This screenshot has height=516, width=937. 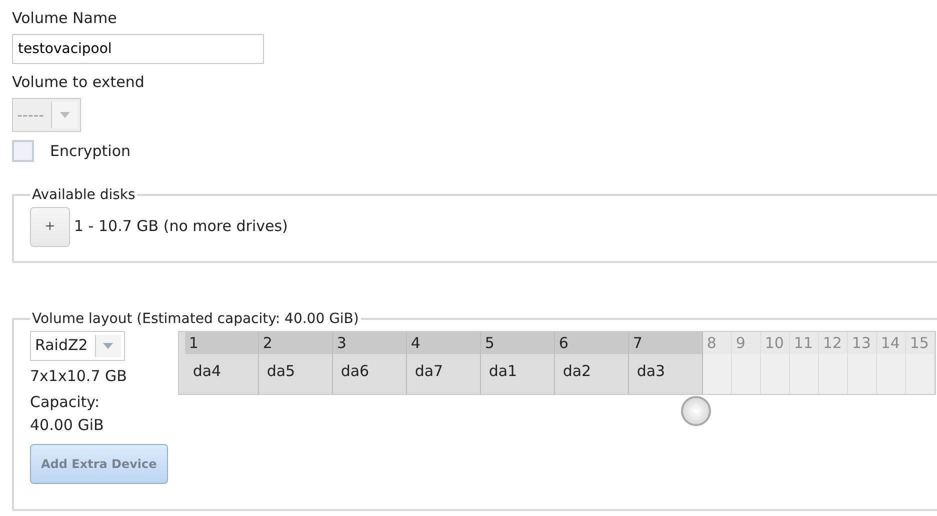 I want to click on disk-column: 5 da1, so click(x=517, y=363).